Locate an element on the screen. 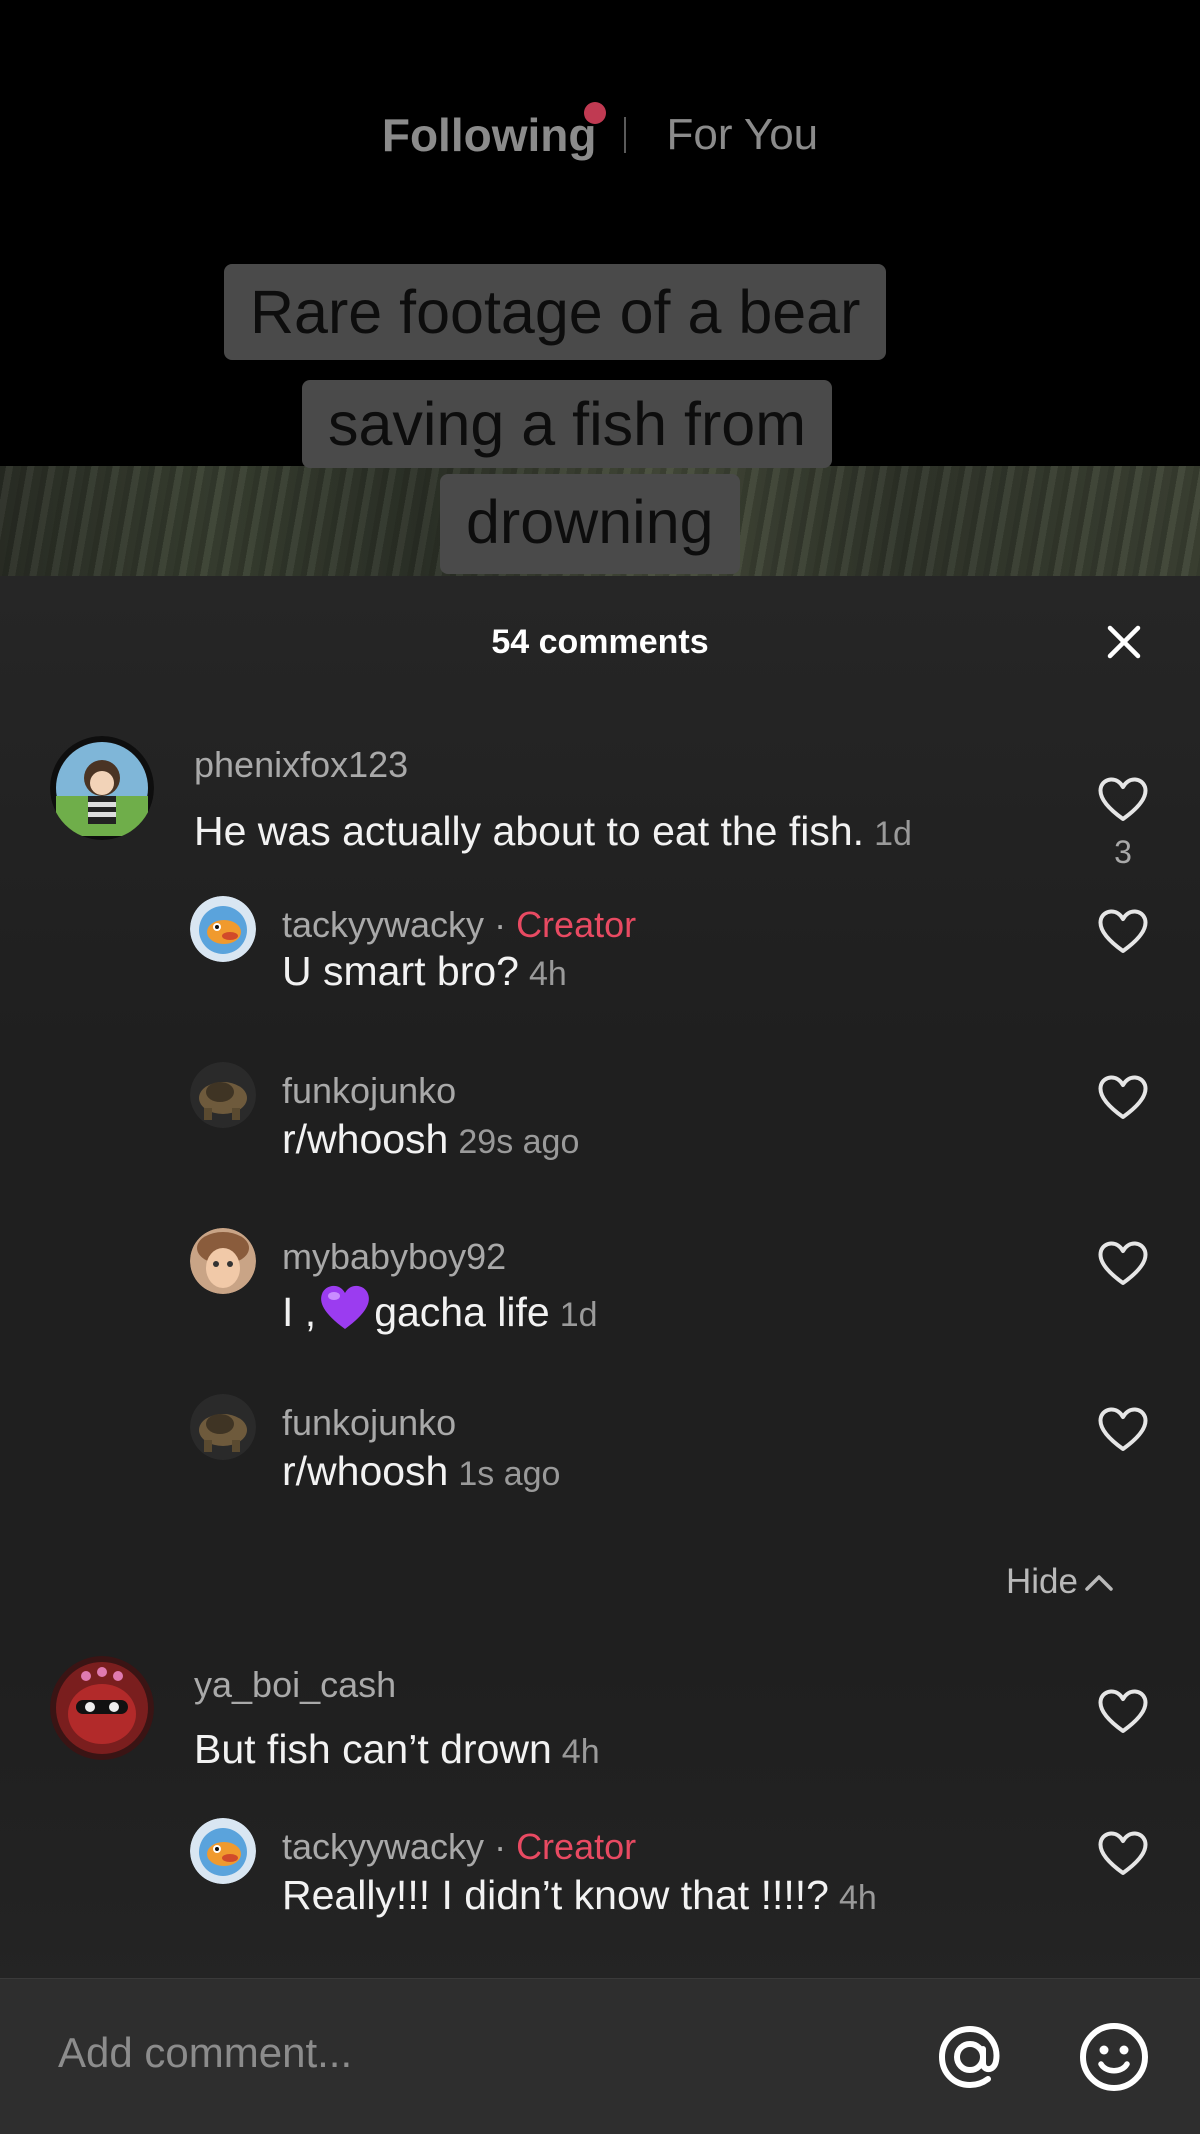 This screenshot has height=2134, width=1200. comment-body: Really!!! I didn’t know that !!!!? is located at coordinates (555, 1895).